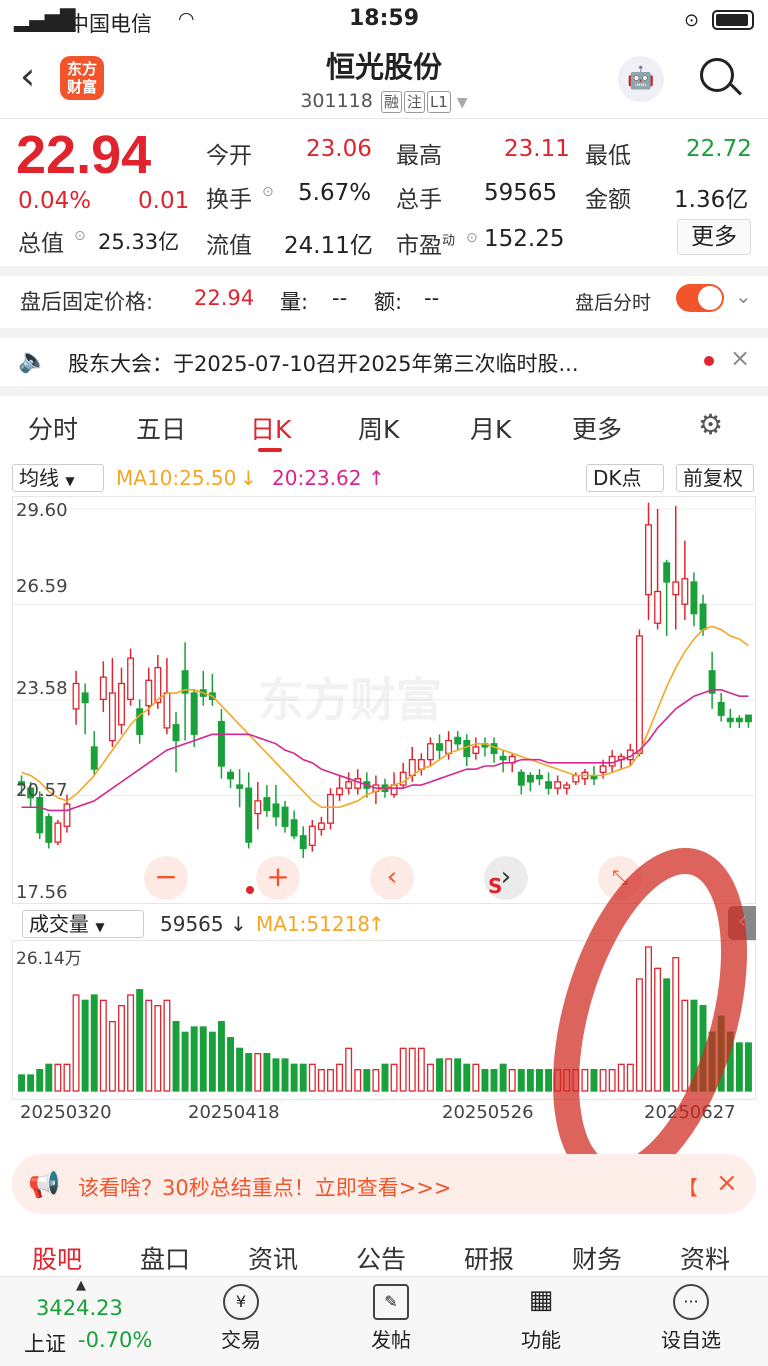 This screenshot has width=768, height=1366. What do you see at coordinates (270, 450) in the screenshot?
I see `tab-indicator` at bounding box center [270, 450].